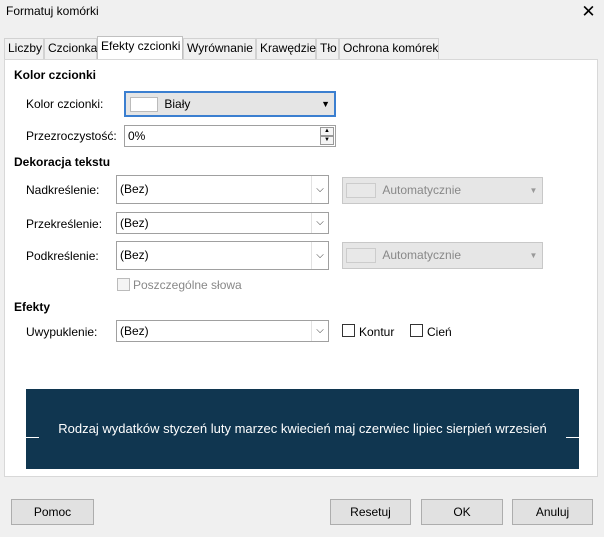 The image size is (604, 537). What do you see at coordinates (370, 512) in the screenshot?
I see `reset-button: Resetuj` at bounding box center [370, 512].